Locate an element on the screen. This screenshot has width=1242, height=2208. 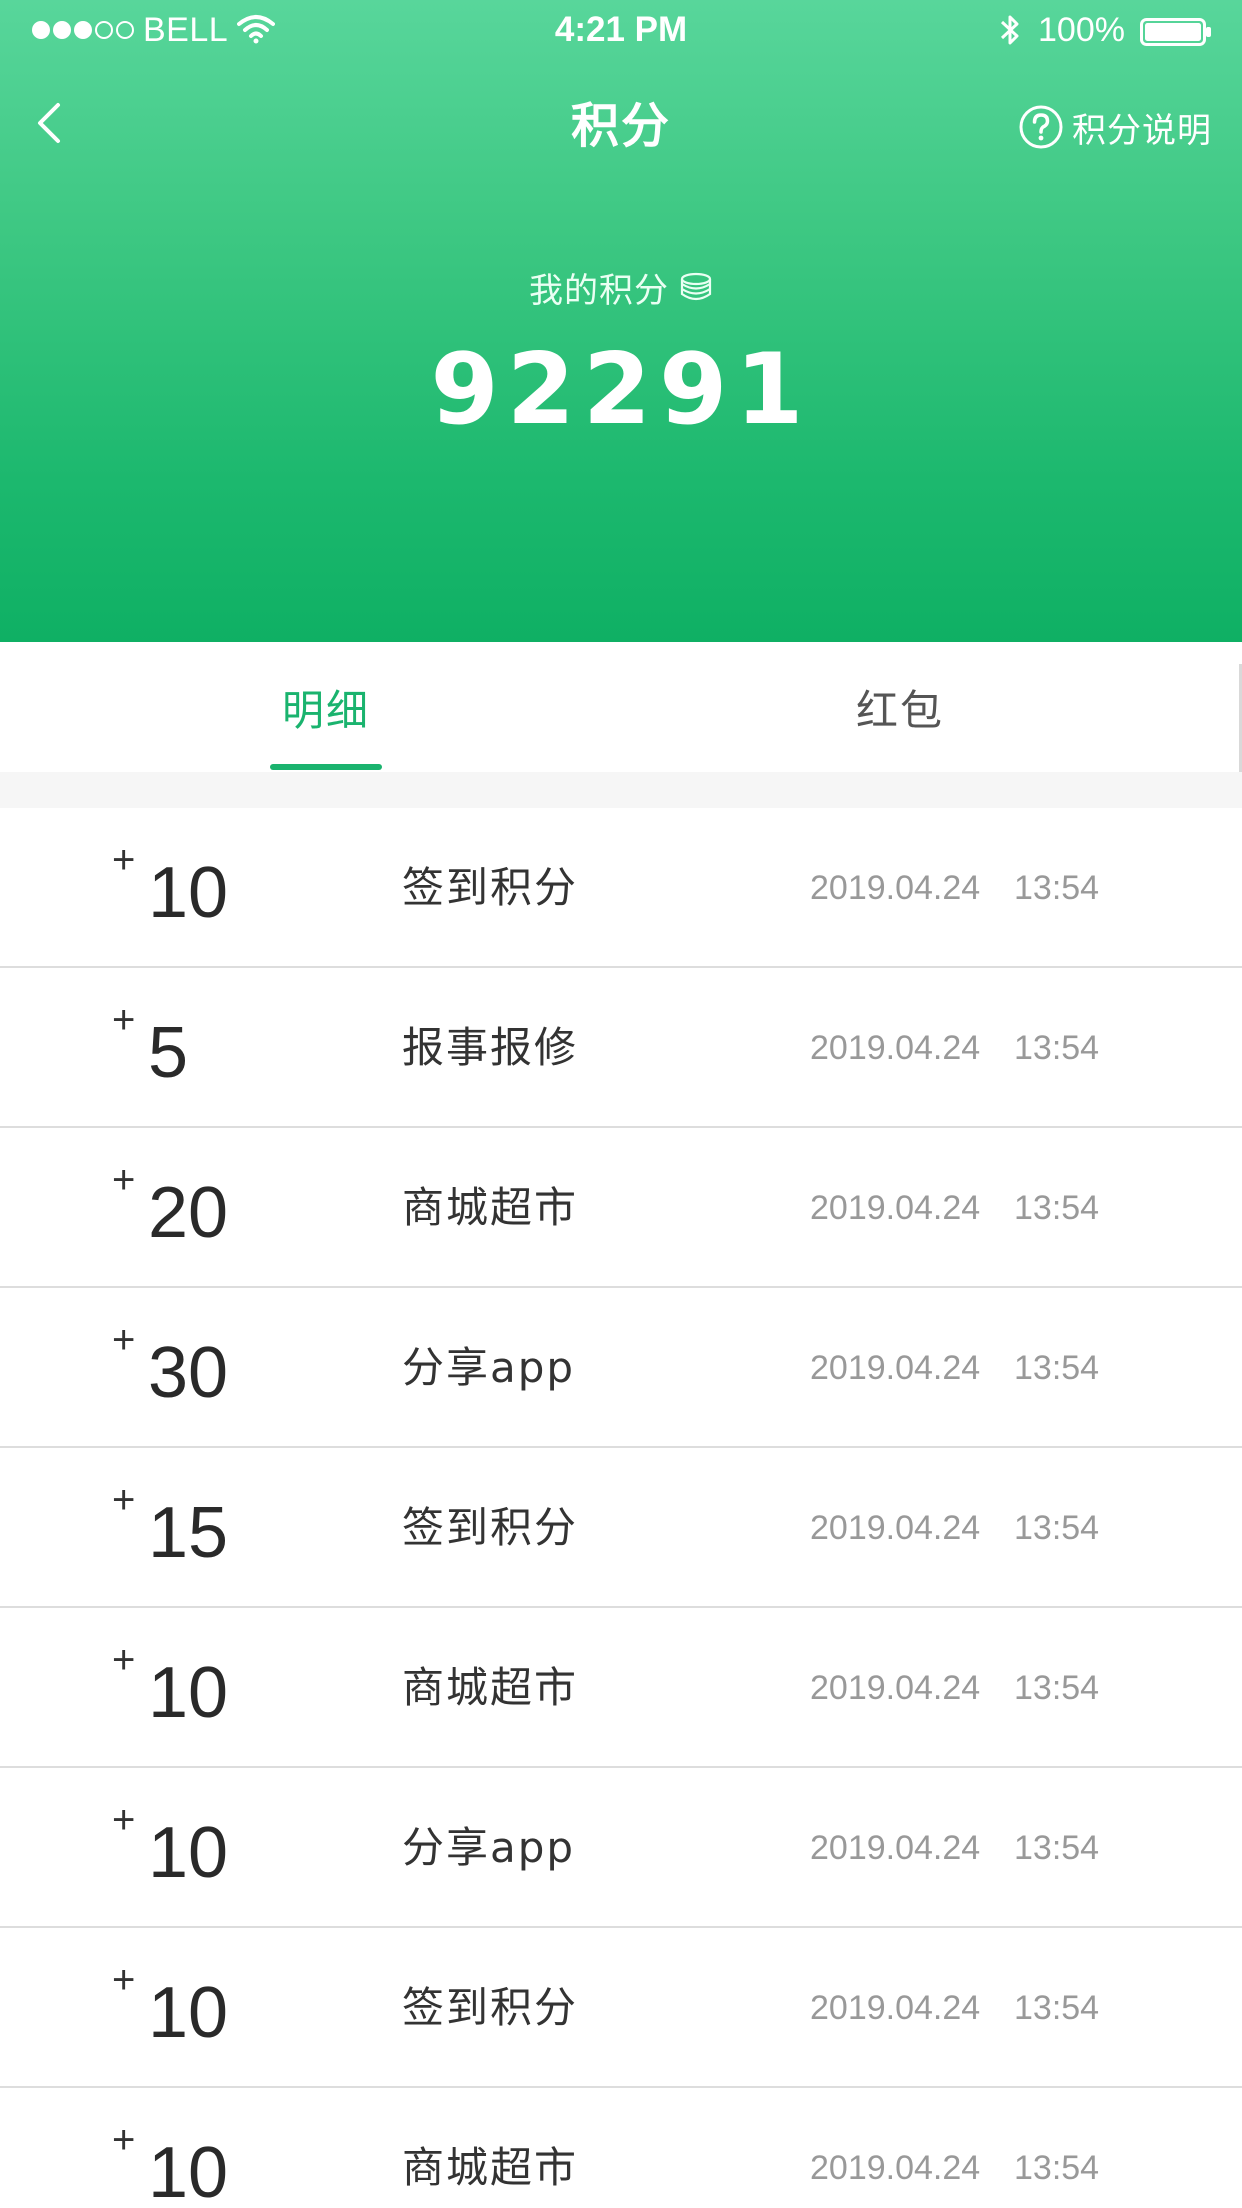
list-item: +30 分享app 2019.04.24 13:54 is located at coordinates (621, 1368).